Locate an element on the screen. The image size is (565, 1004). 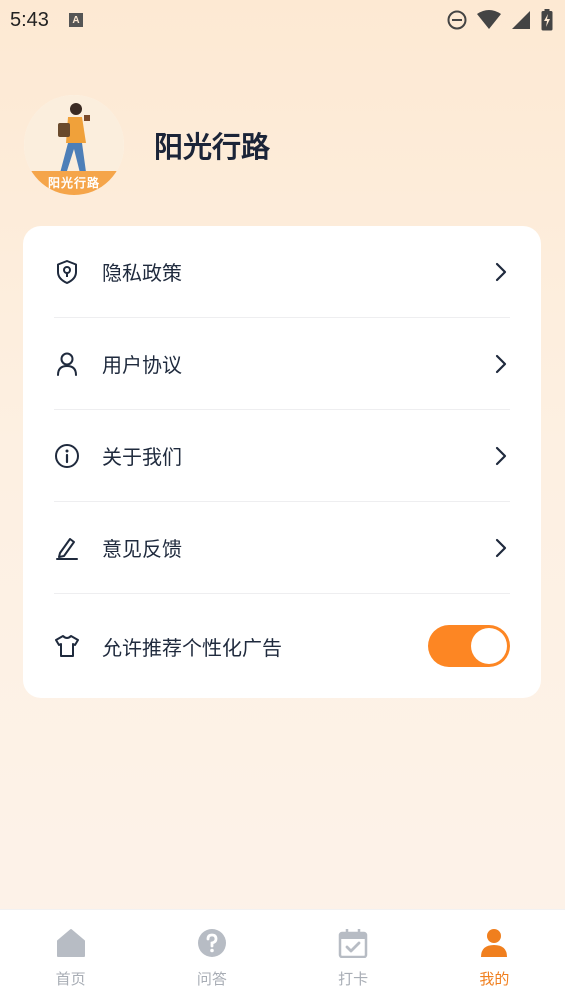
personalized-ads-toggle is located at coordinates (469, 646).